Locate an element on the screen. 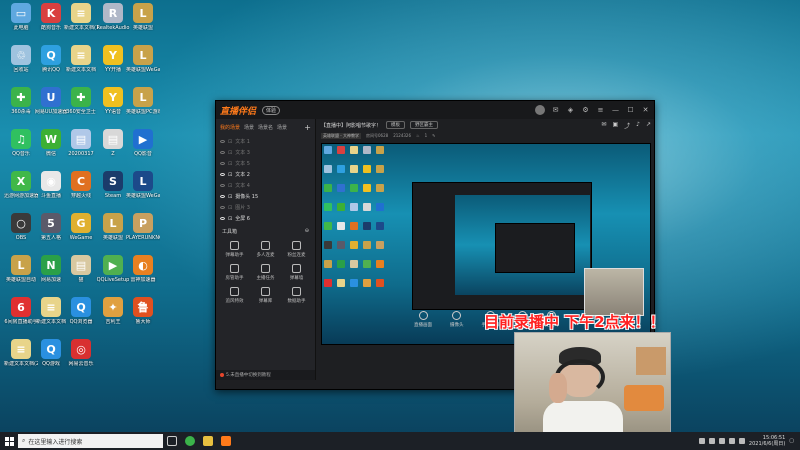 The image size is (800, 450). app-taskbar-icon is located at coordinates (226, 441).